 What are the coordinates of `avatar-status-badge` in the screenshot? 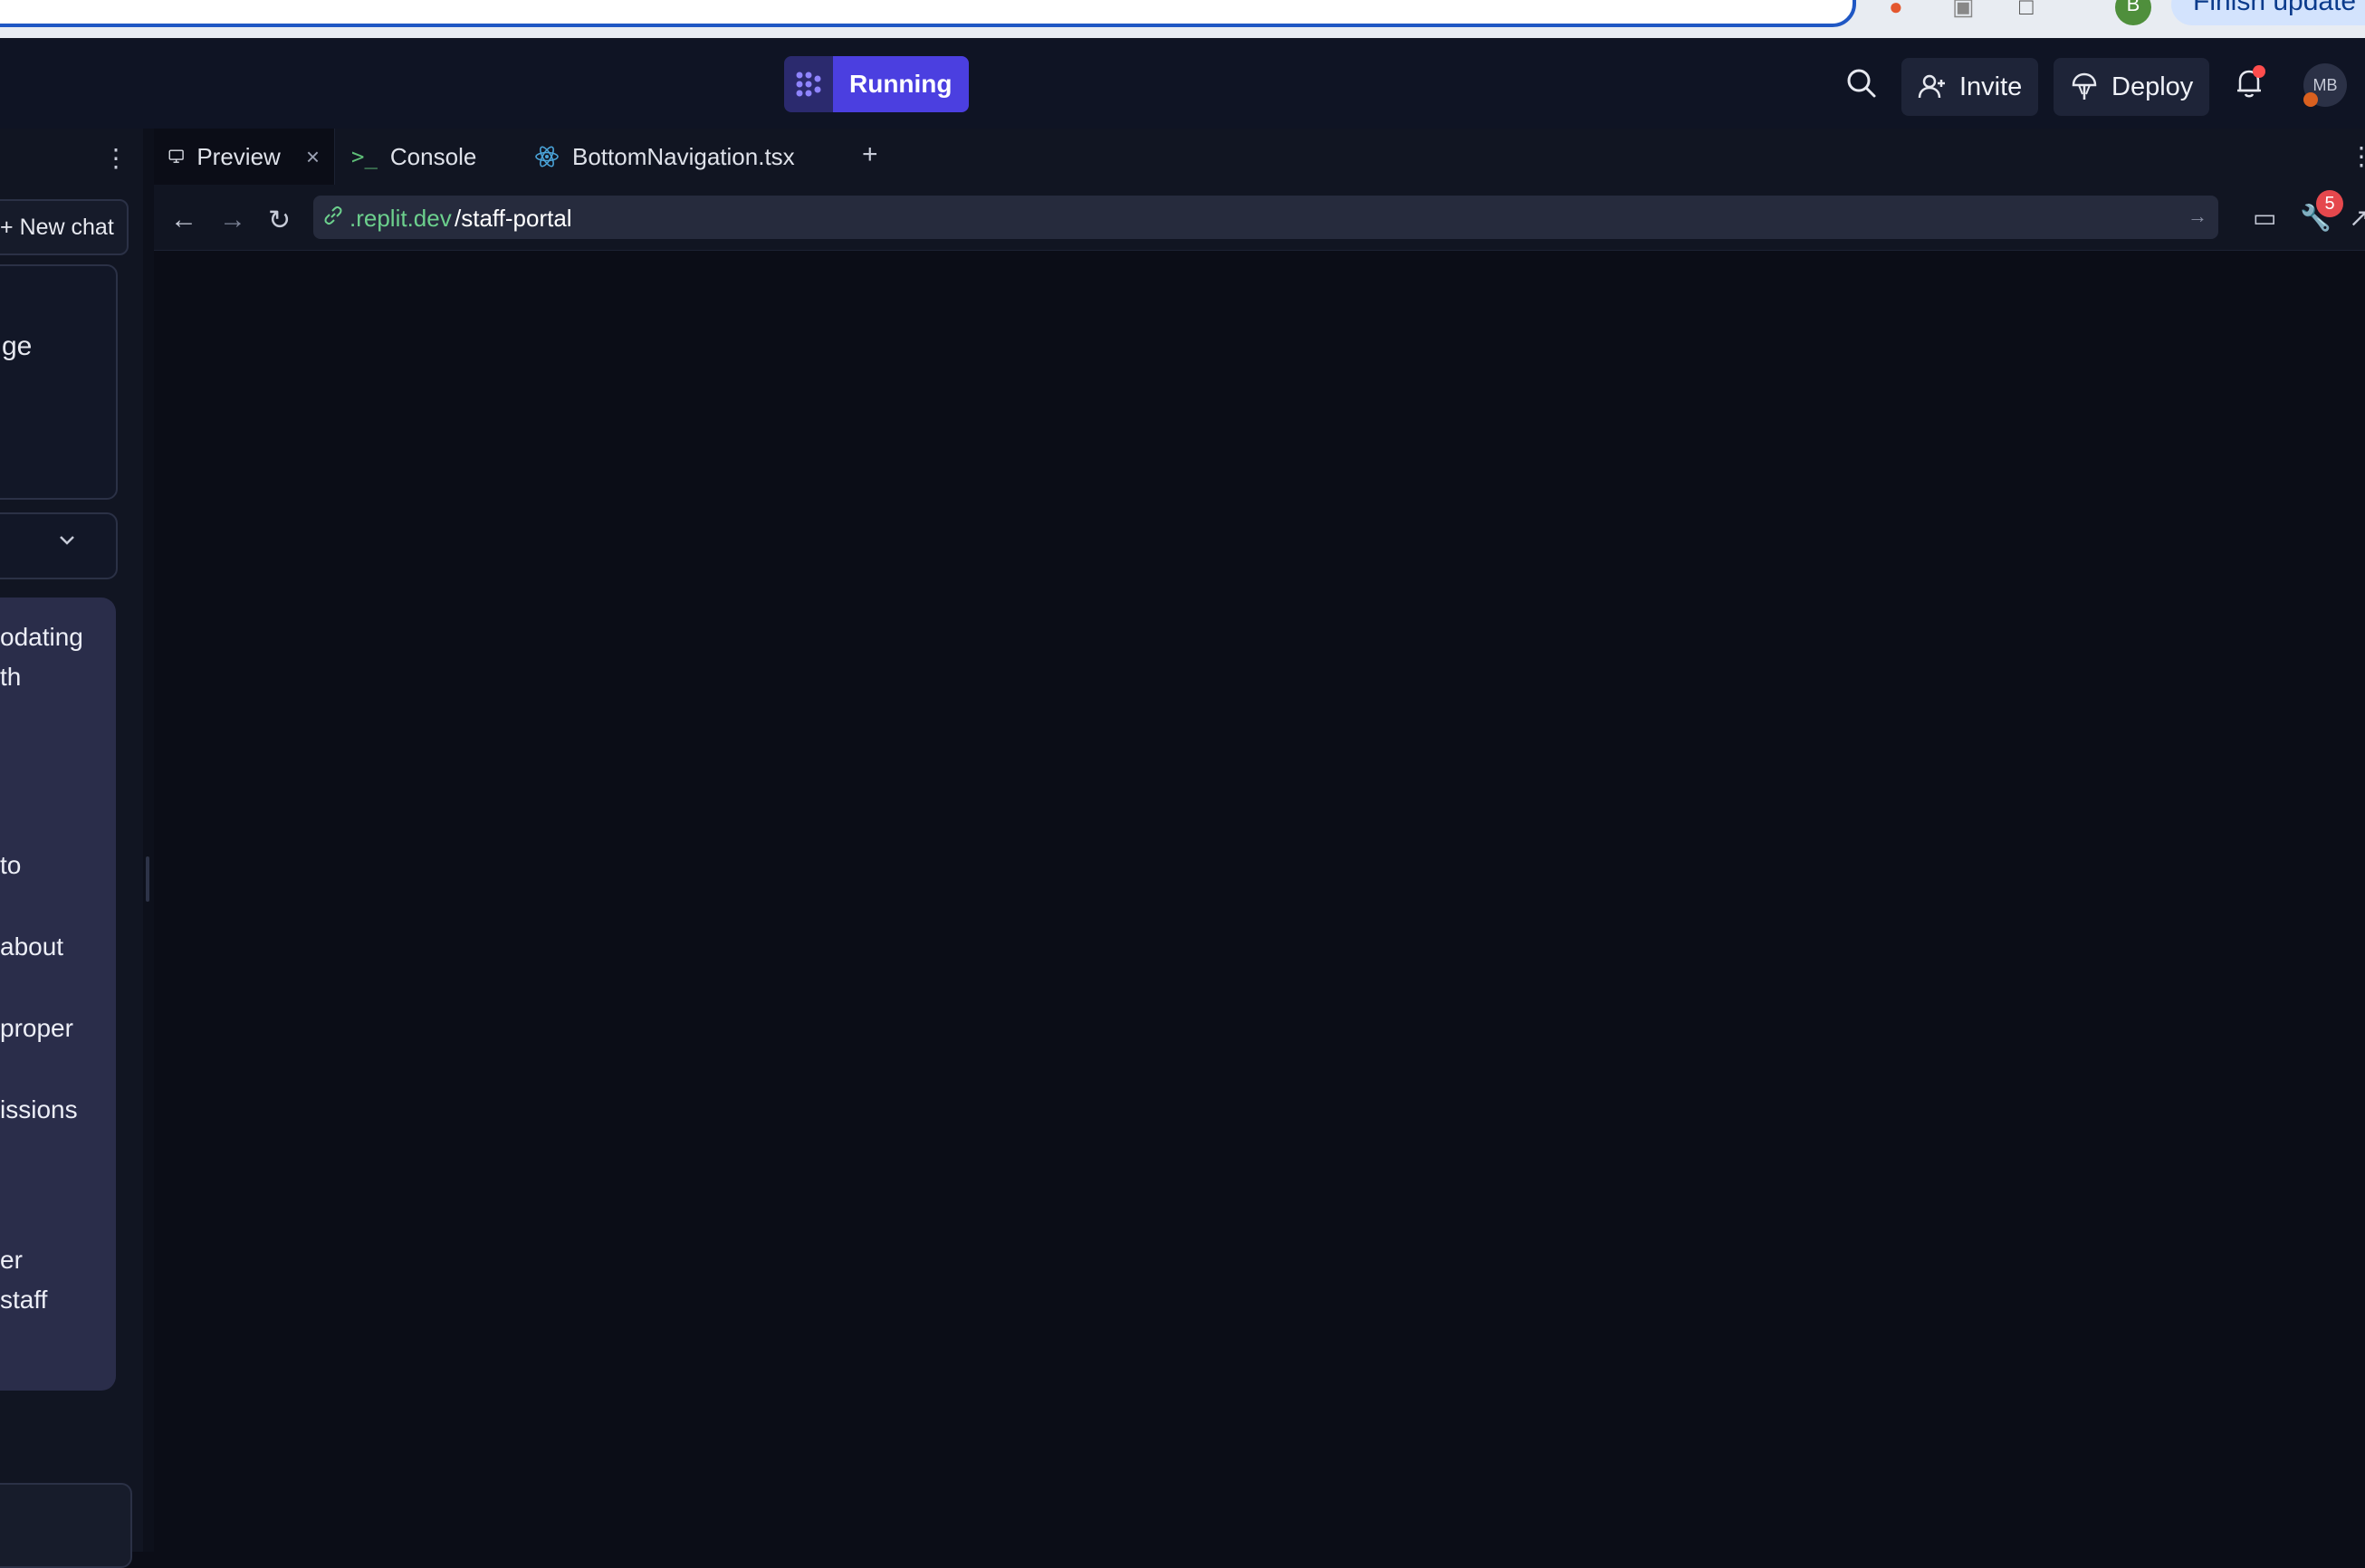 It's located at (2310, 99).